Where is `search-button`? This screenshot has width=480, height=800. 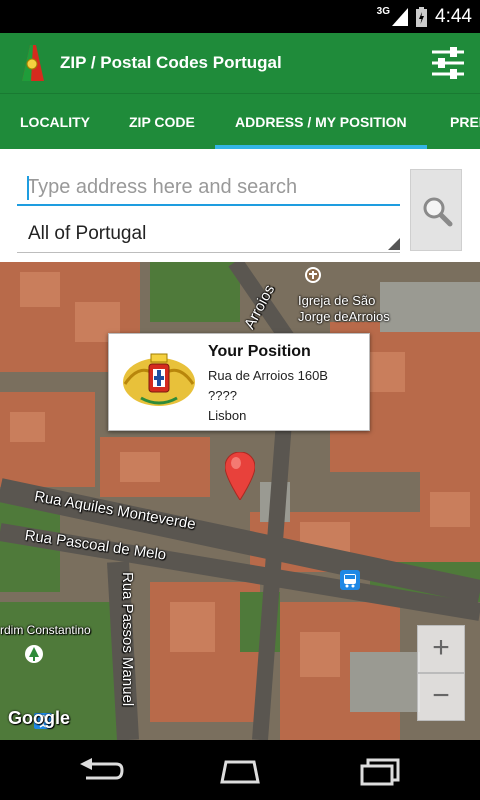
search-button is located at coordinates (436, 210).